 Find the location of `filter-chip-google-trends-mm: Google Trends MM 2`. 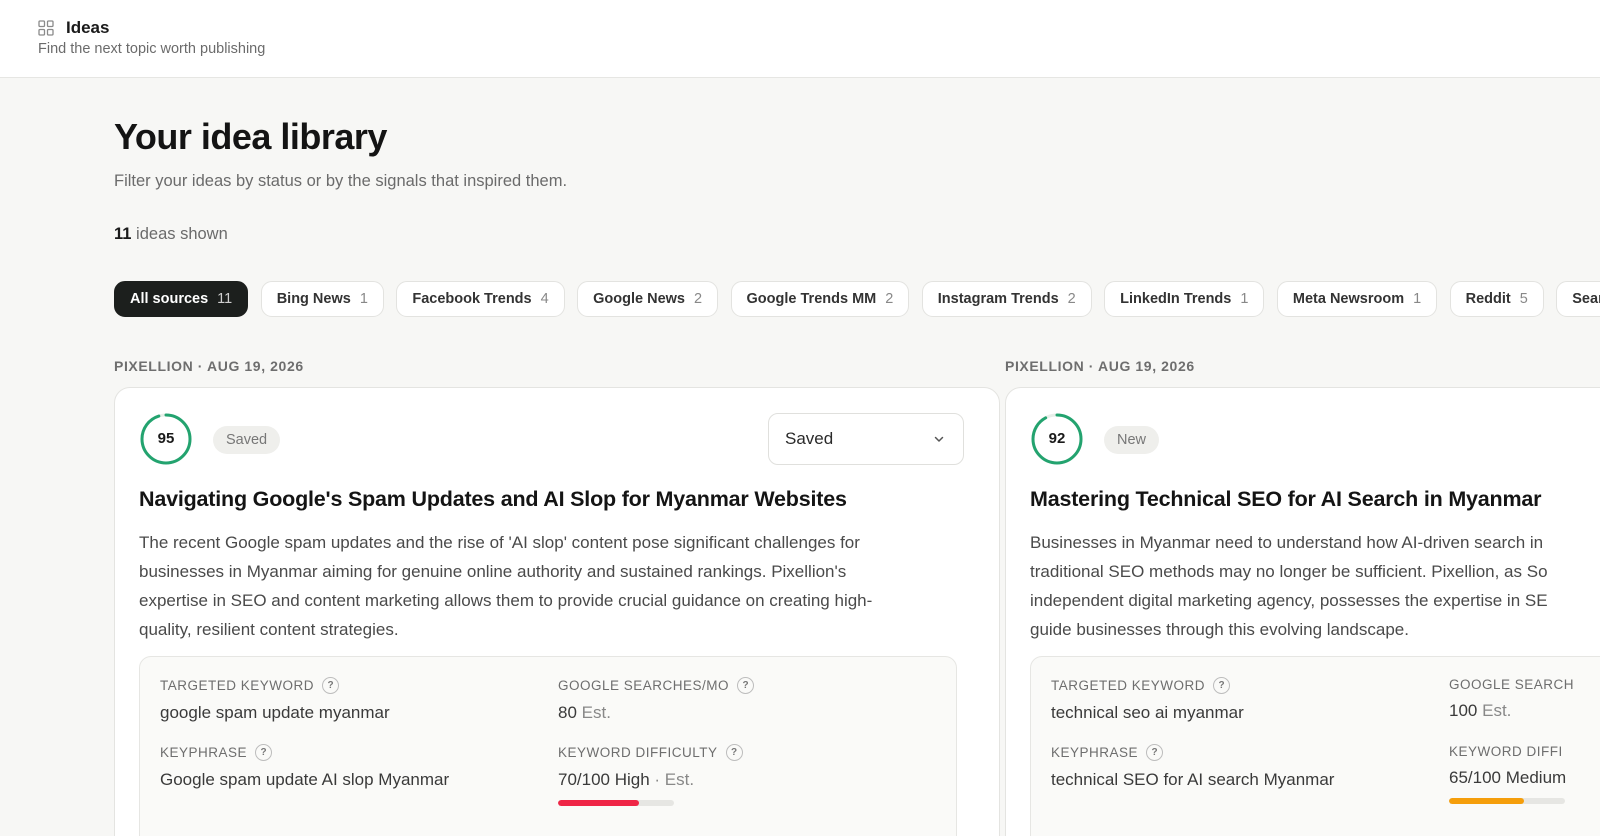

filter-chip-google-trends-mm: Google Trends MM 2 is located at coordinates (820, 299).